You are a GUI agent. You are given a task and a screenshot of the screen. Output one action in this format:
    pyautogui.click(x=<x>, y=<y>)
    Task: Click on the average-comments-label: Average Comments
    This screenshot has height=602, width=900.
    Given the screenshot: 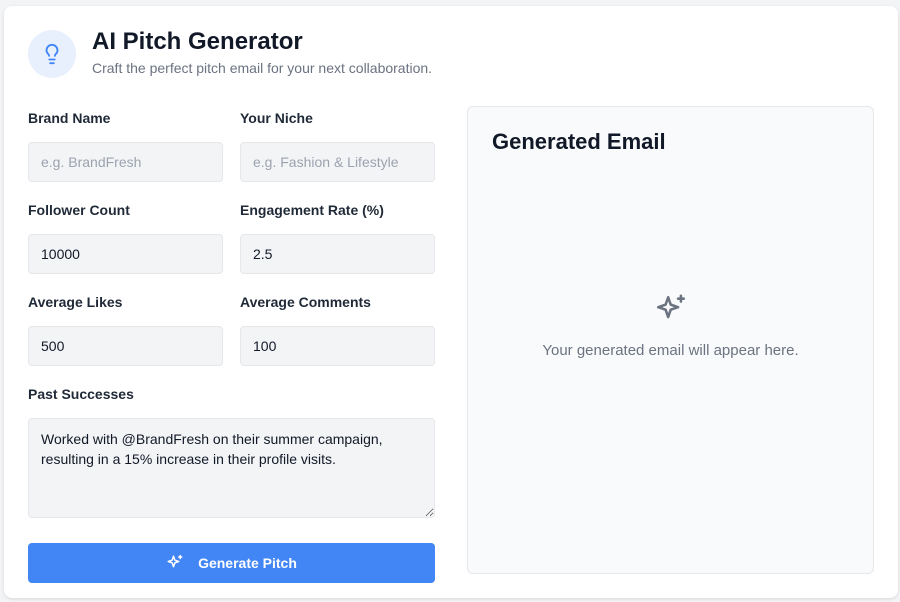 What is the action you would take?
    pyautogui.click(x=305, y=302)
    